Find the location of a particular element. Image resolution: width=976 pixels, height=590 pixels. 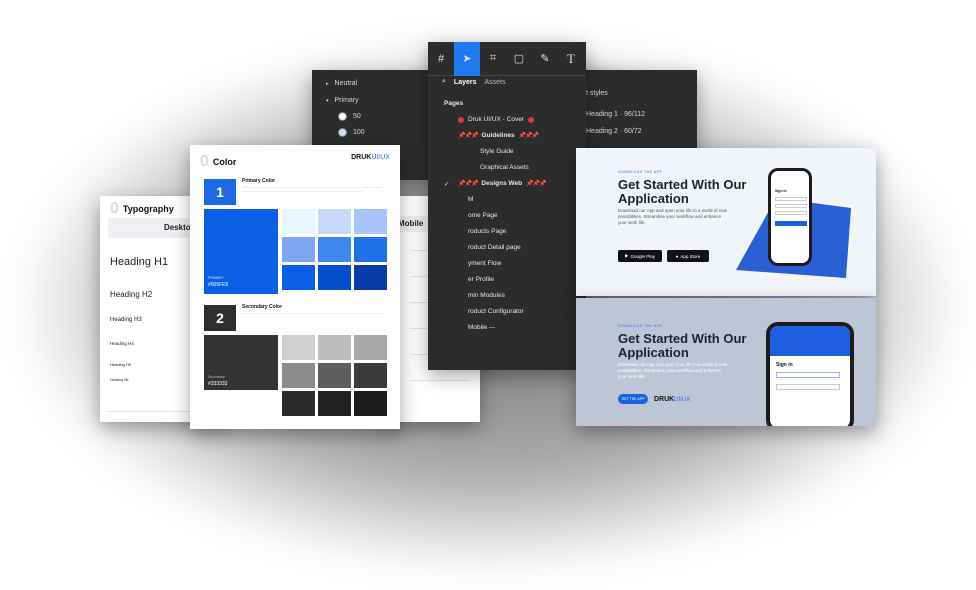

group-label: Primary is located at coordinates (346, 100).